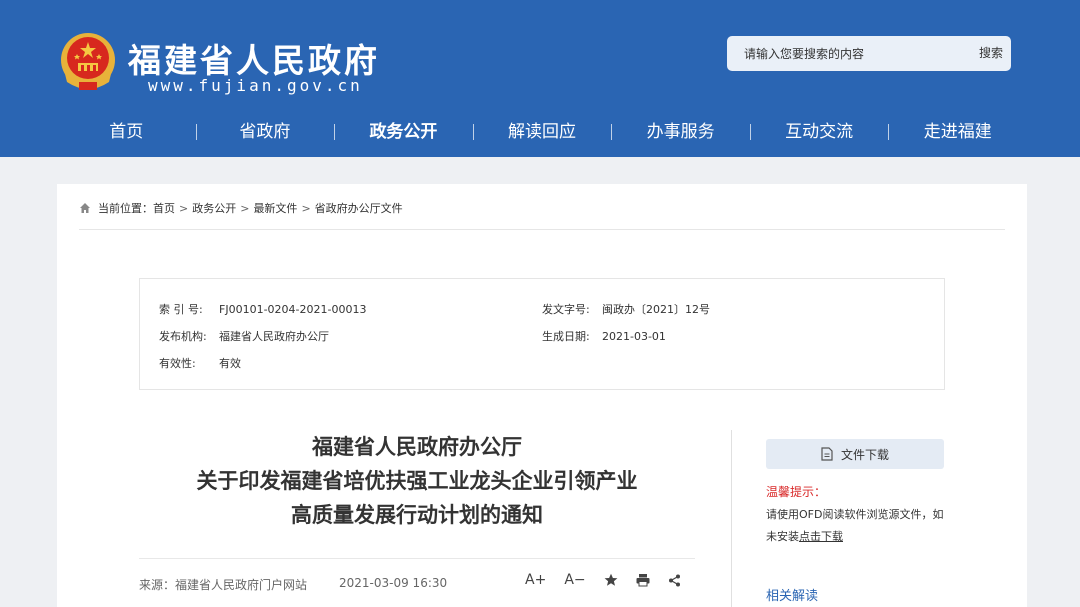  Describe the element at coordinates (255, 85) in the screenshot. I see `site-url: www.fujian.gov.cn` at that location.